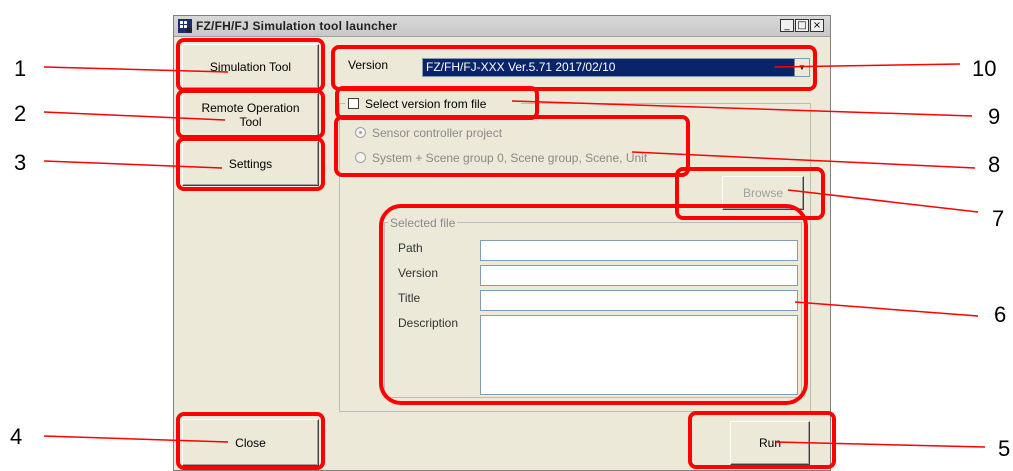  What do you see at coordinates (20, 162) in the screenshot?
I see `callout-number-3: 3` at bounding box center [20, 162].